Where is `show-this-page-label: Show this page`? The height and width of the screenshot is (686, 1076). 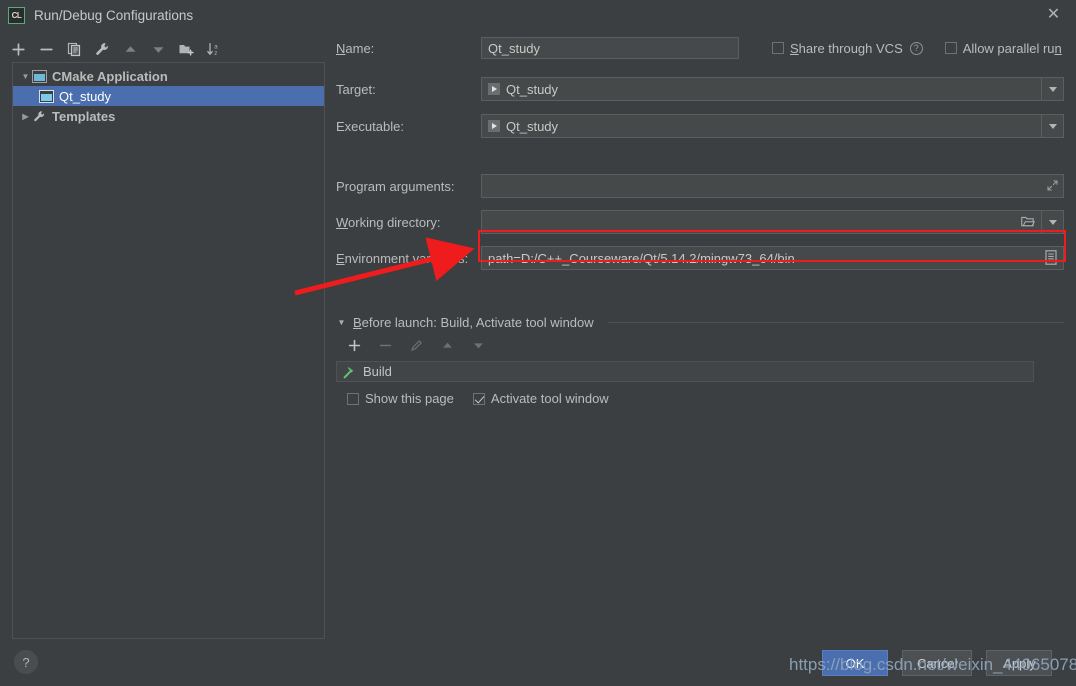
show-this-page-label: Show this page is located at coordinates (409, 398).